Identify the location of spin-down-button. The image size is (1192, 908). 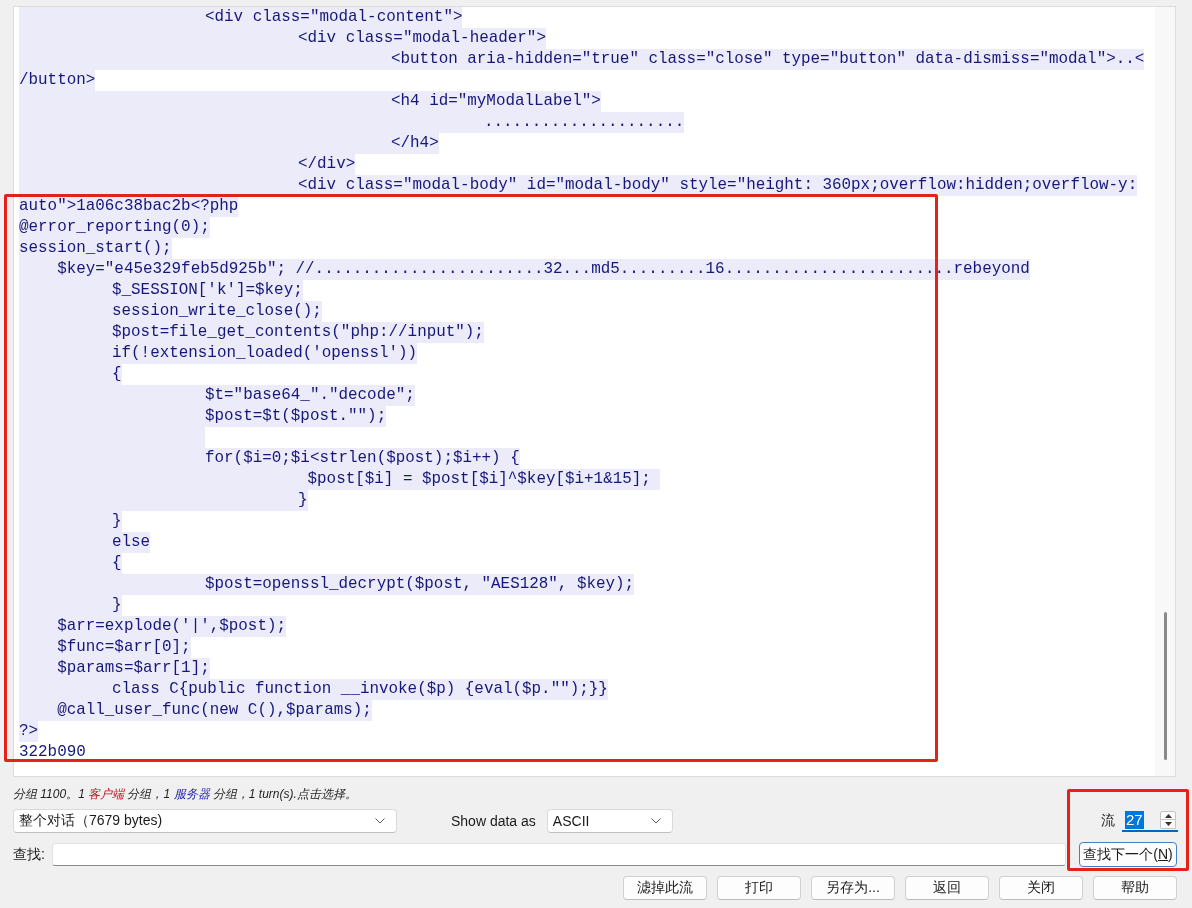
(1168, 824).